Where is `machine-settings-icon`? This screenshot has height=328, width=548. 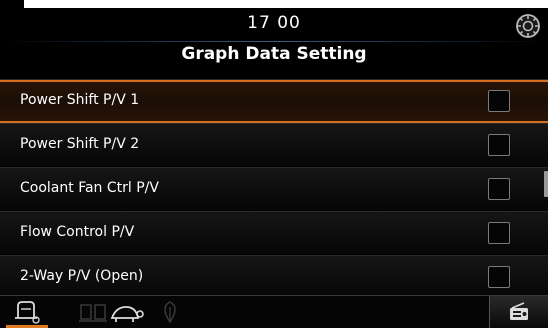
machine-settings-icon is located at coordinates (27, 312).